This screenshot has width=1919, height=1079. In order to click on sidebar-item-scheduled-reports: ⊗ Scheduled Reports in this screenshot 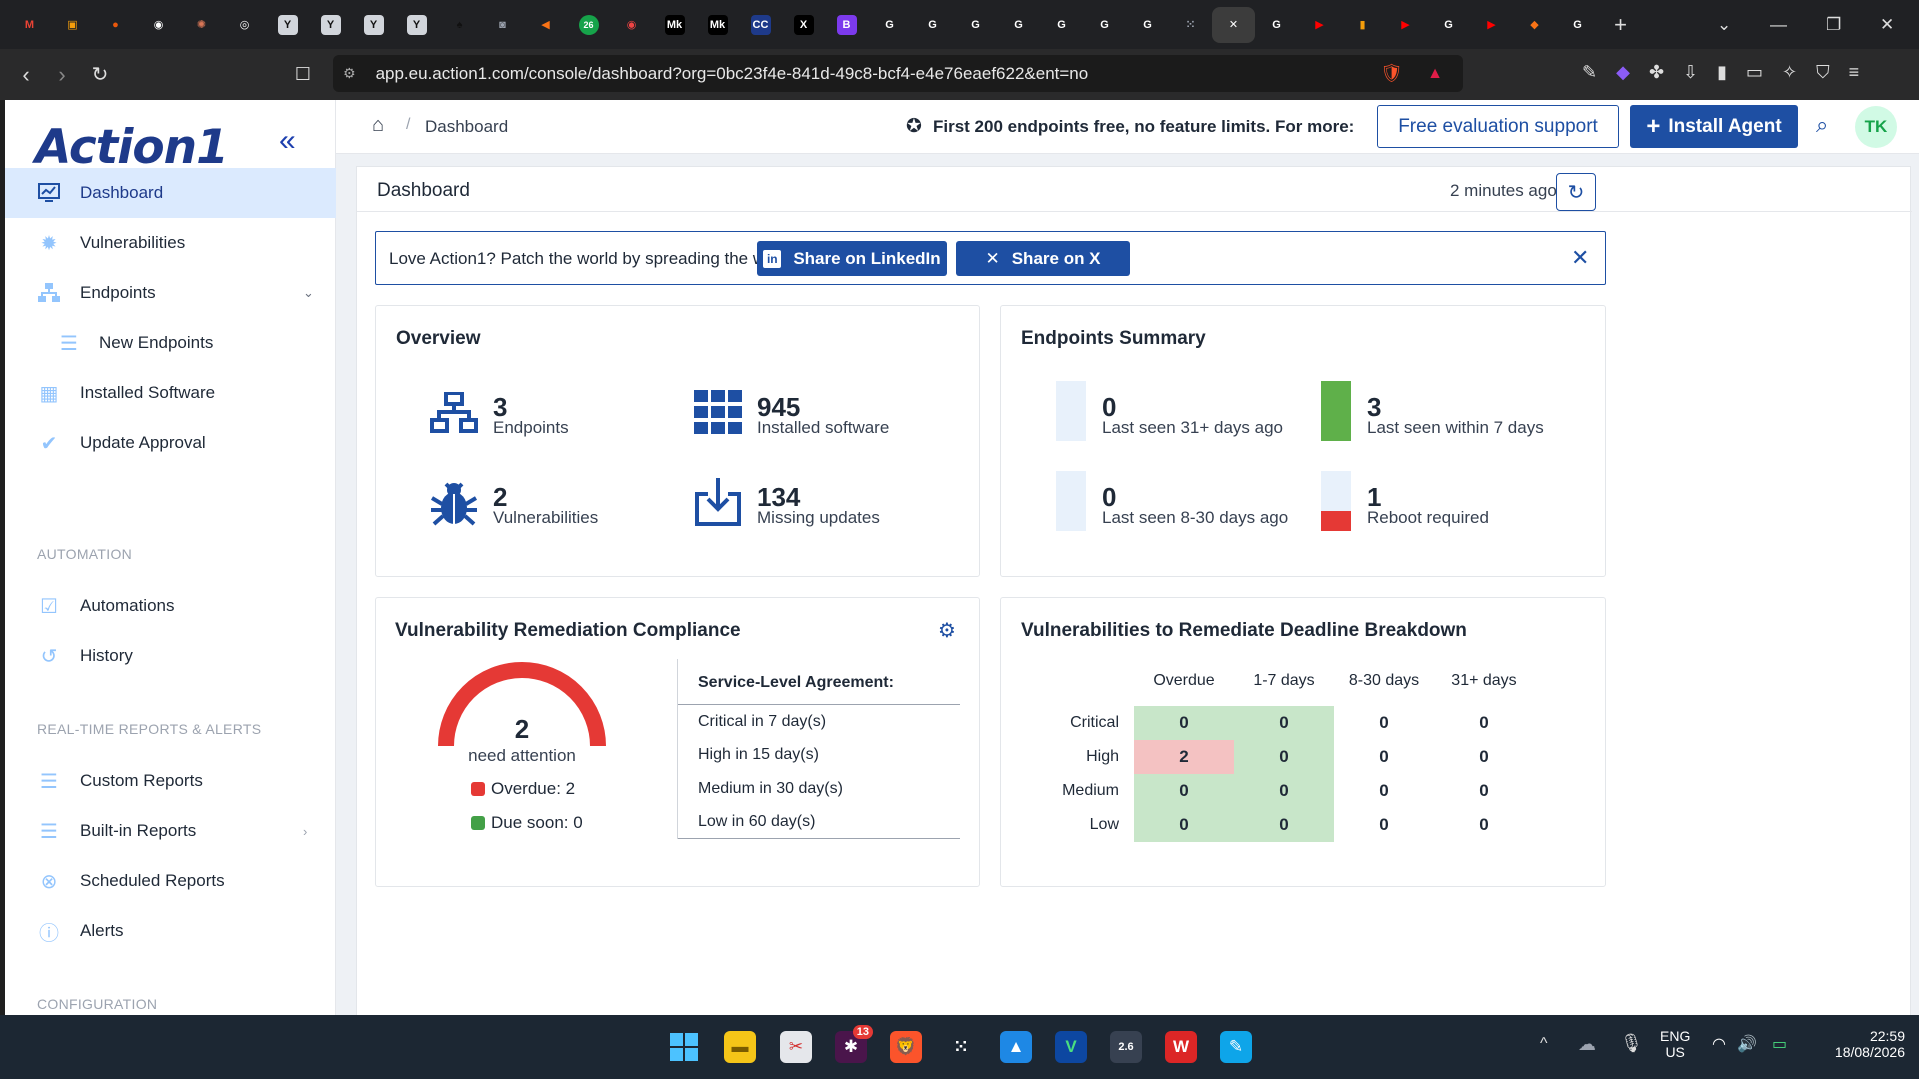, I will do `click(170, 881)`.